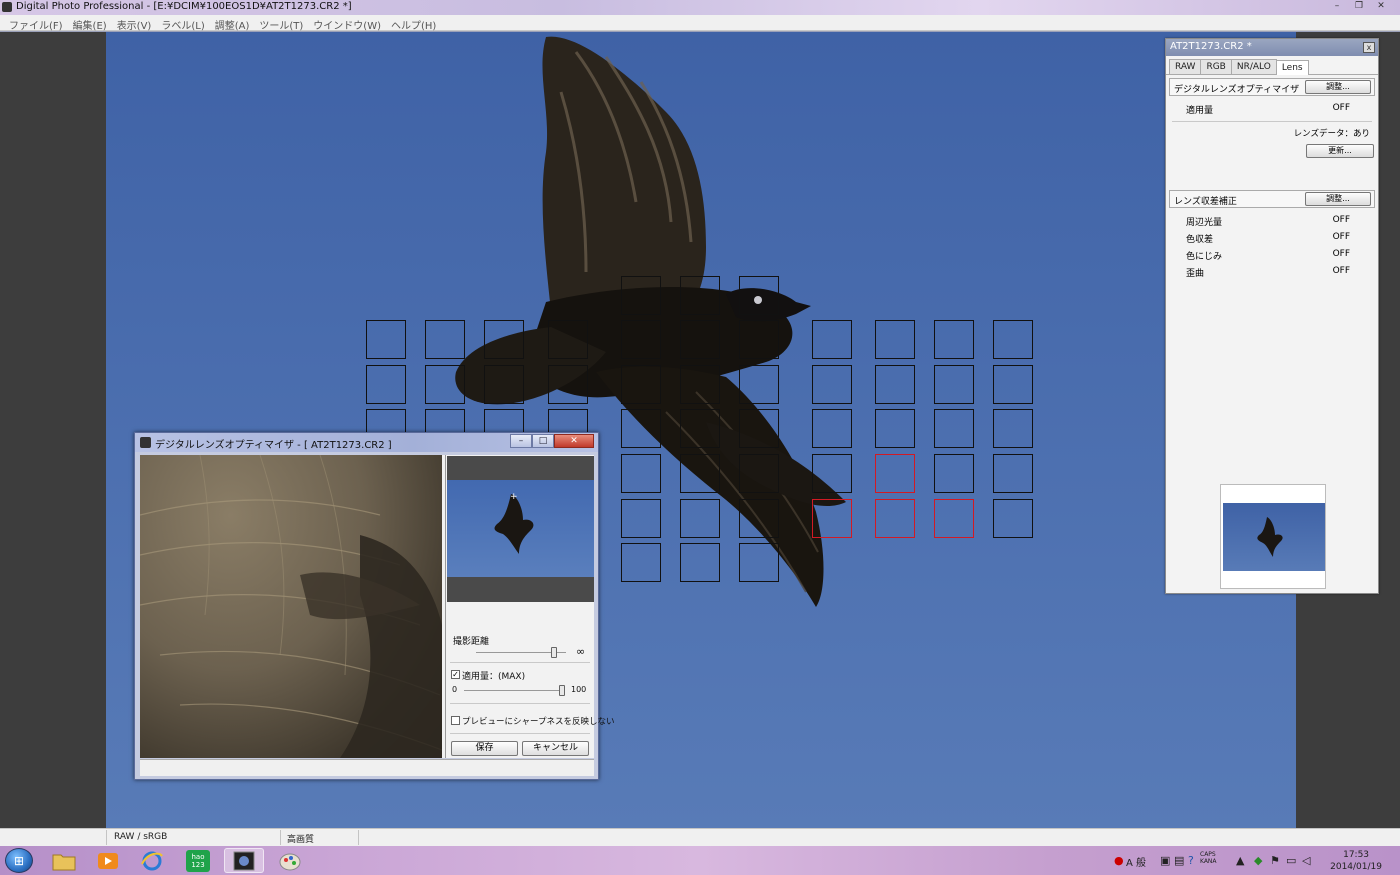 The image size is (1400, 875). I want to click on aberration-row-distortion: 歪曲 OFF, so click(1272, 271).